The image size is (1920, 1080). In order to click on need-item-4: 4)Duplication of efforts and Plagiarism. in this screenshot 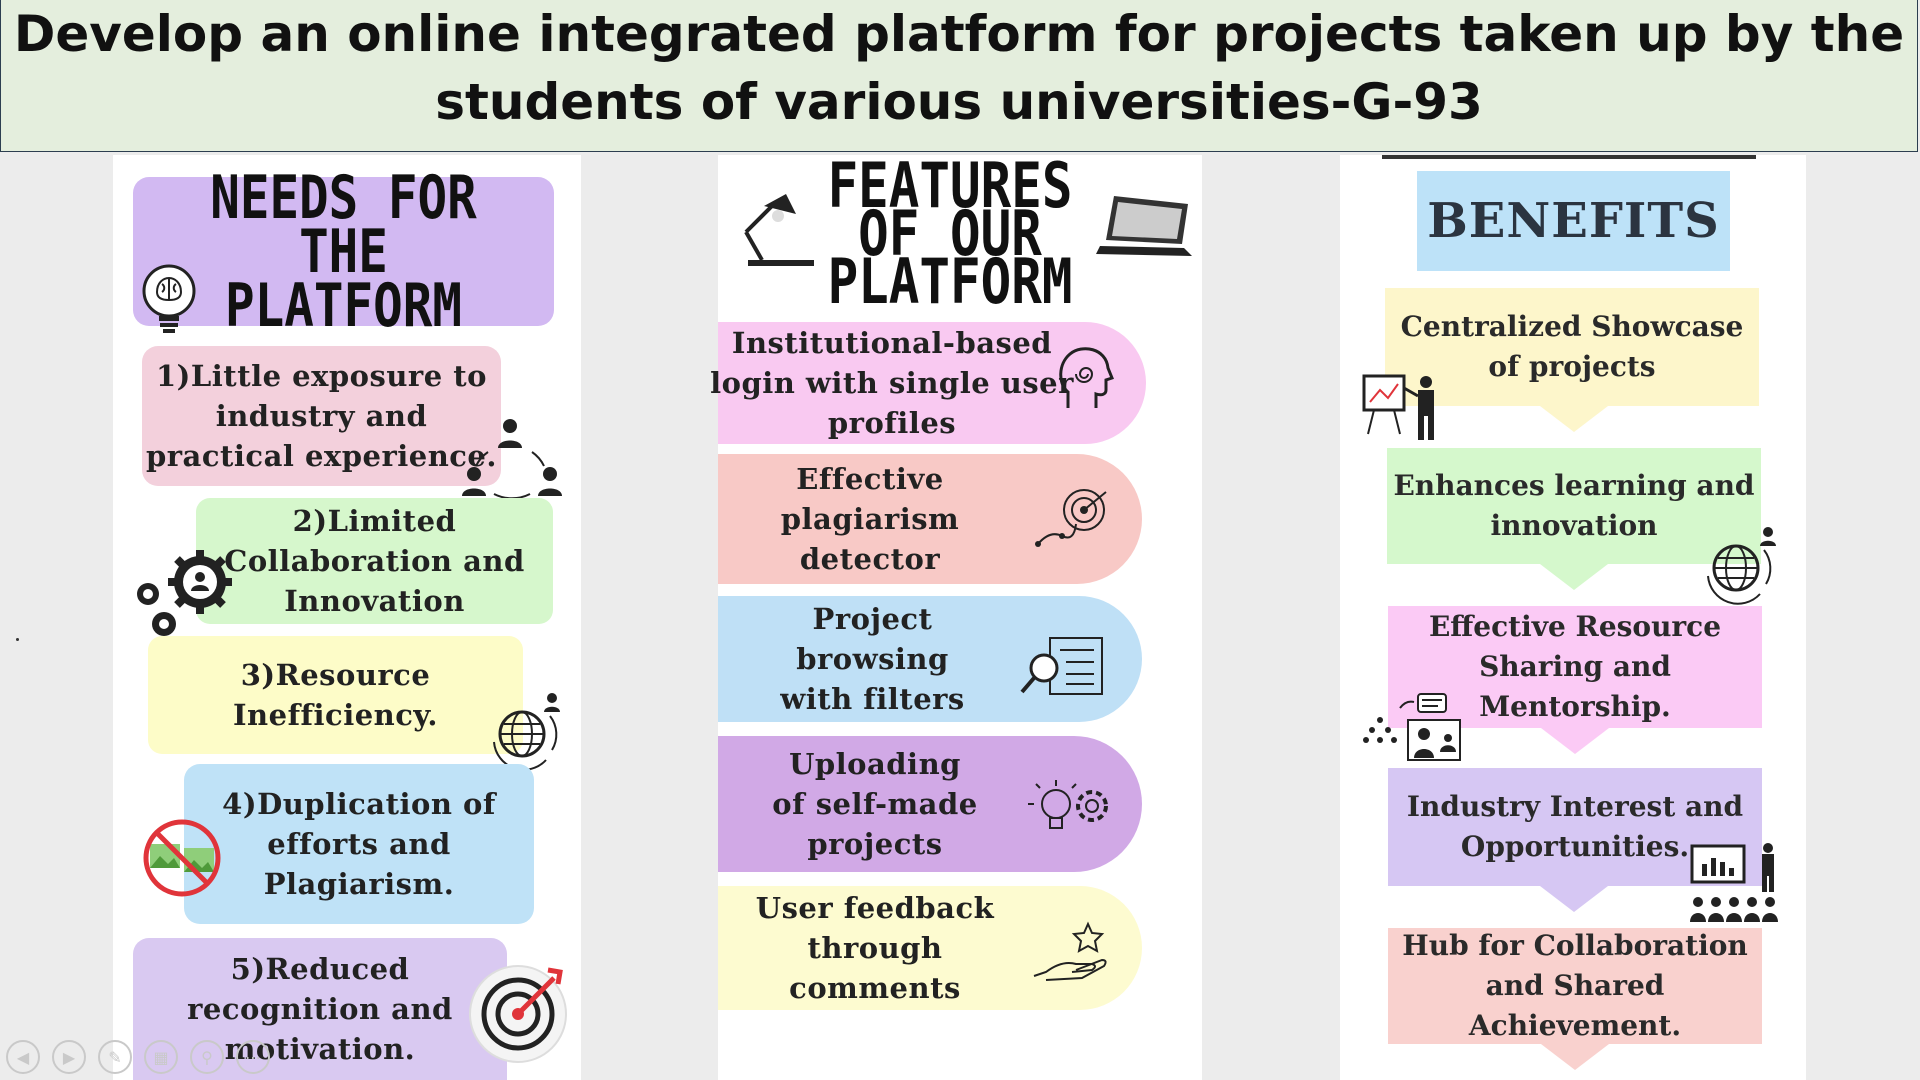, I will do `click(359, 844)`.